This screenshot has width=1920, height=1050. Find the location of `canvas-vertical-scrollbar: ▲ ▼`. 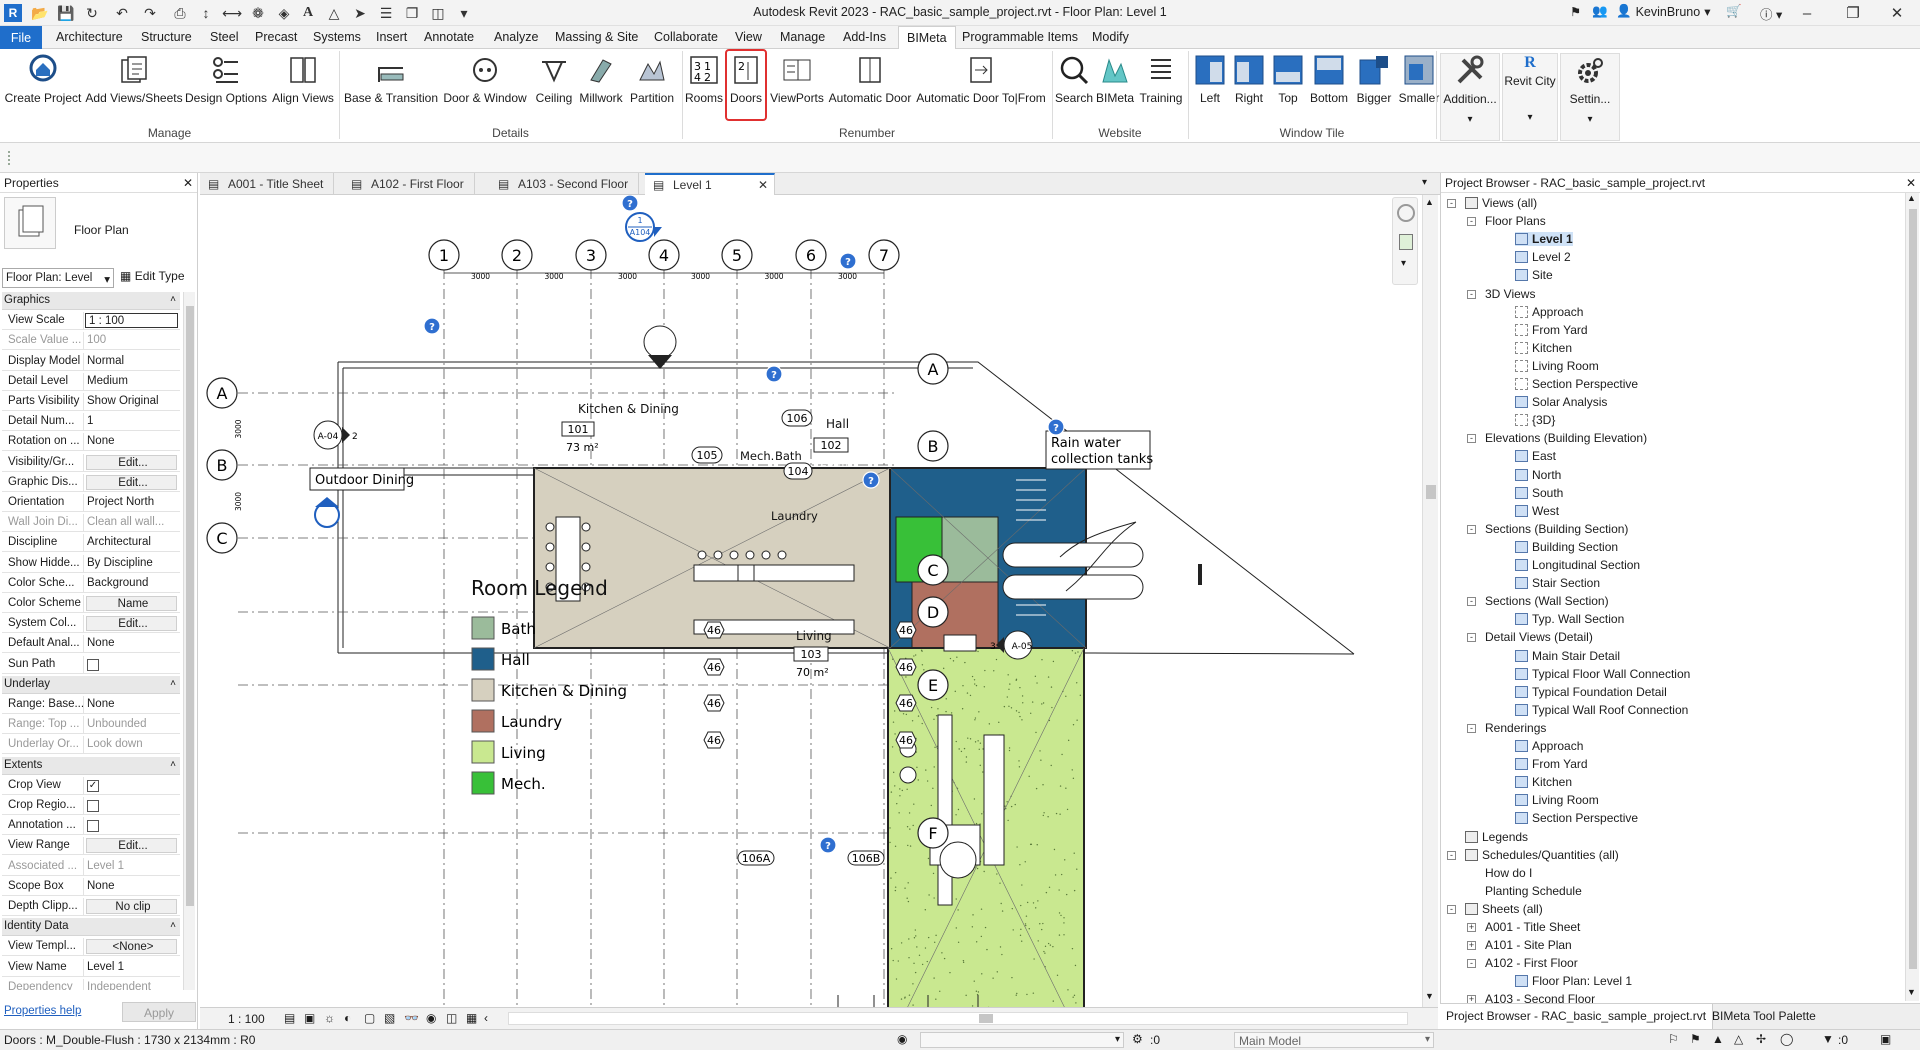

canvas-vertical-scrollbar: ▲ ▼ is located at coordinates (1430, 601).